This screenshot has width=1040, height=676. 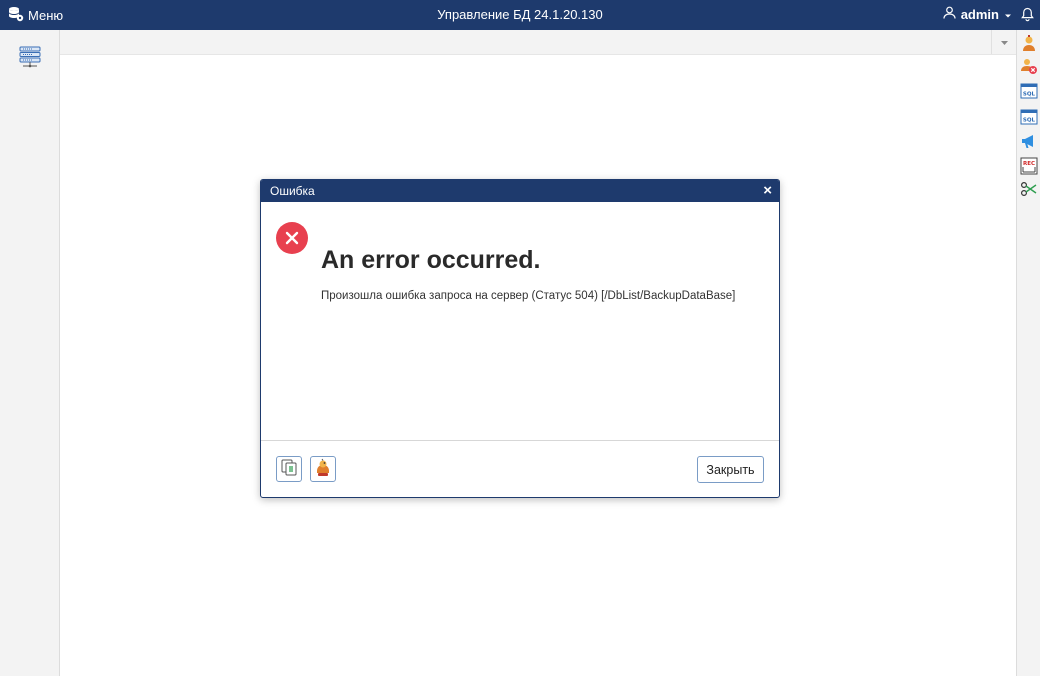 What do you see at coordinates (1029, 43) in the screenshot?
I see `user-assistant-icon` at bounding box center [1029, 43].